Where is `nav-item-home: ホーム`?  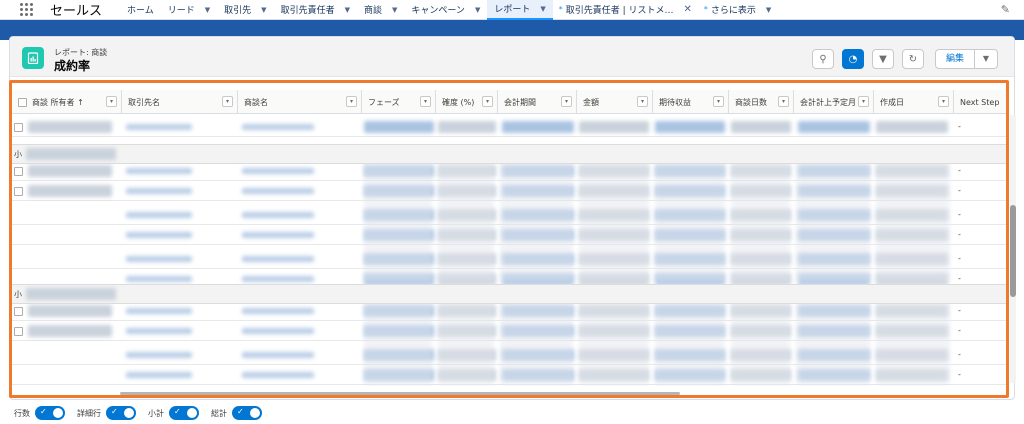
nav-item-home: ホーム is located at coordinates (140, 10).